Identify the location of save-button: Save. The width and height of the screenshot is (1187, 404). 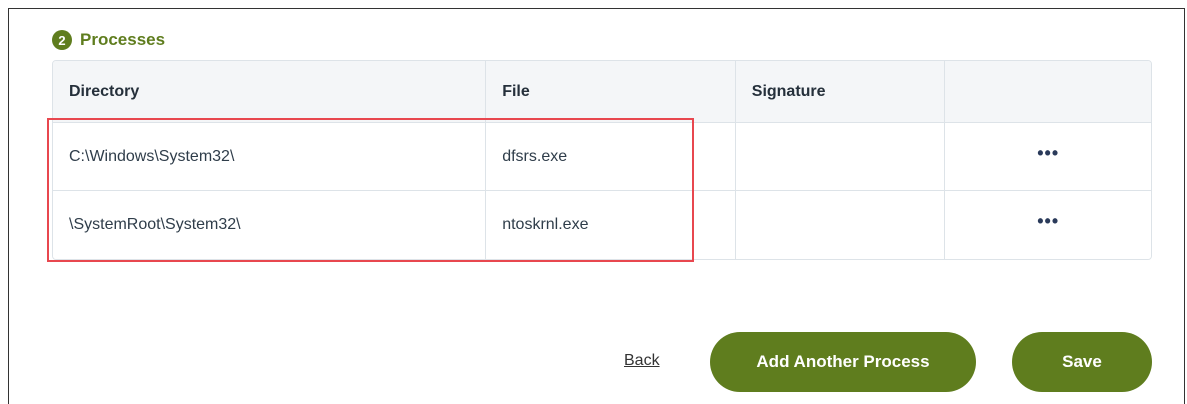
(1082, 362).